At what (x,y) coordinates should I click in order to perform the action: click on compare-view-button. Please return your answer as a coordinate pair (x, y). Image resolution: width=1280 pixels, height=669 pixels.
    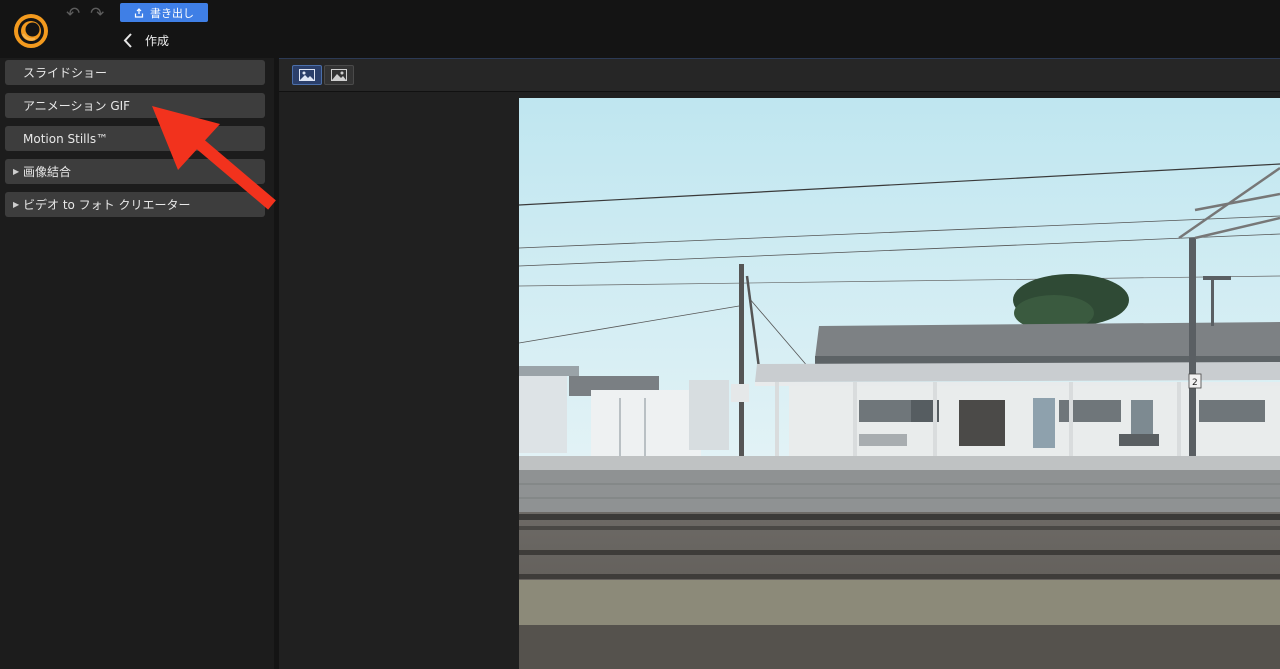
    Looking at the image, I should click on (339, 75).